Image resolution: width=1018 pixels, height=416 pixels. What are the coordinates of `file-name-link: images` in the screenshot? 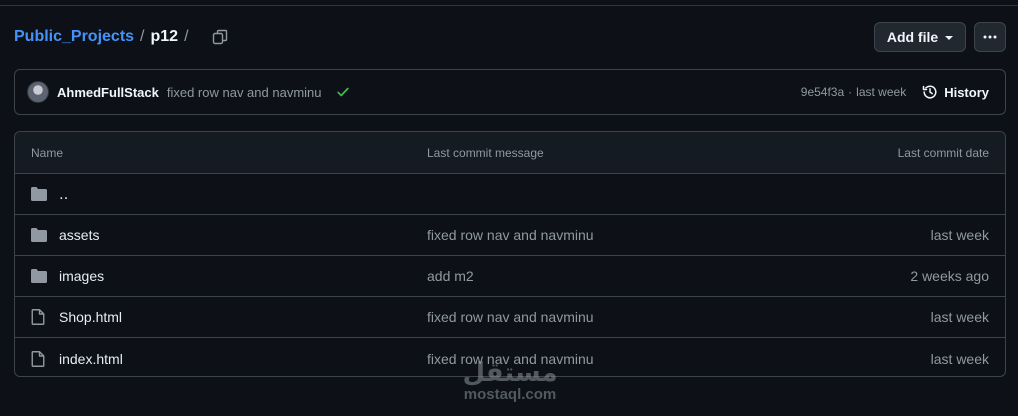 It's located at (81, 276).